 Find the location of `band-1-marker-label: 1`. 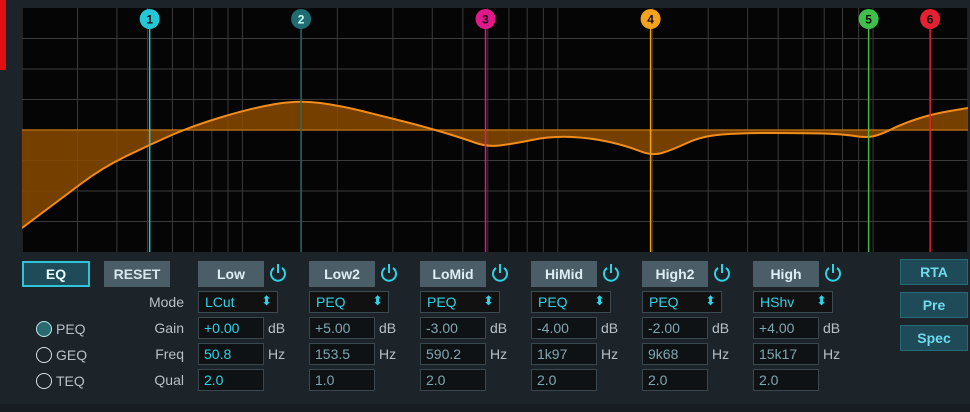

band-1-marker-label: 1 is located at coordinates (149, 20).